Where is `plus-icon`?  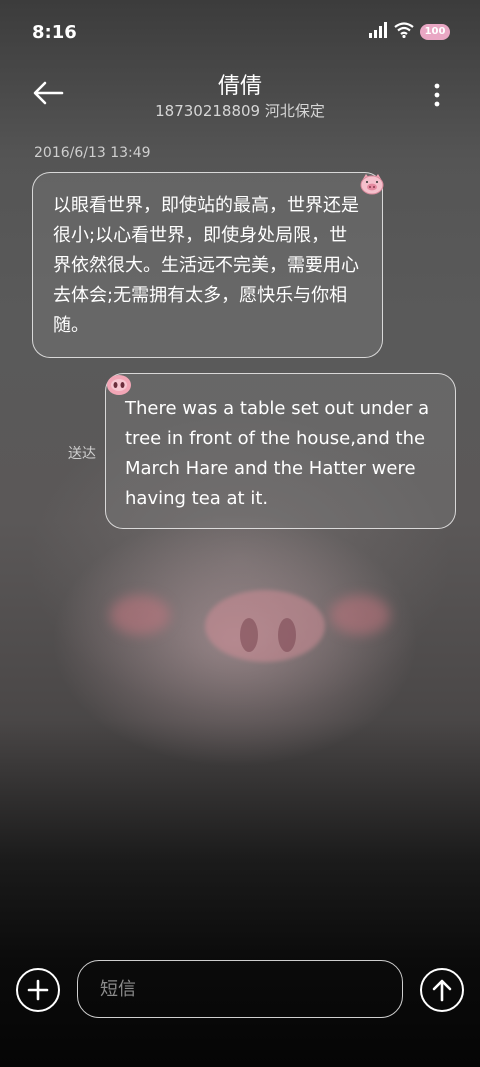 plus-icon is located at coordinates (38, 990).